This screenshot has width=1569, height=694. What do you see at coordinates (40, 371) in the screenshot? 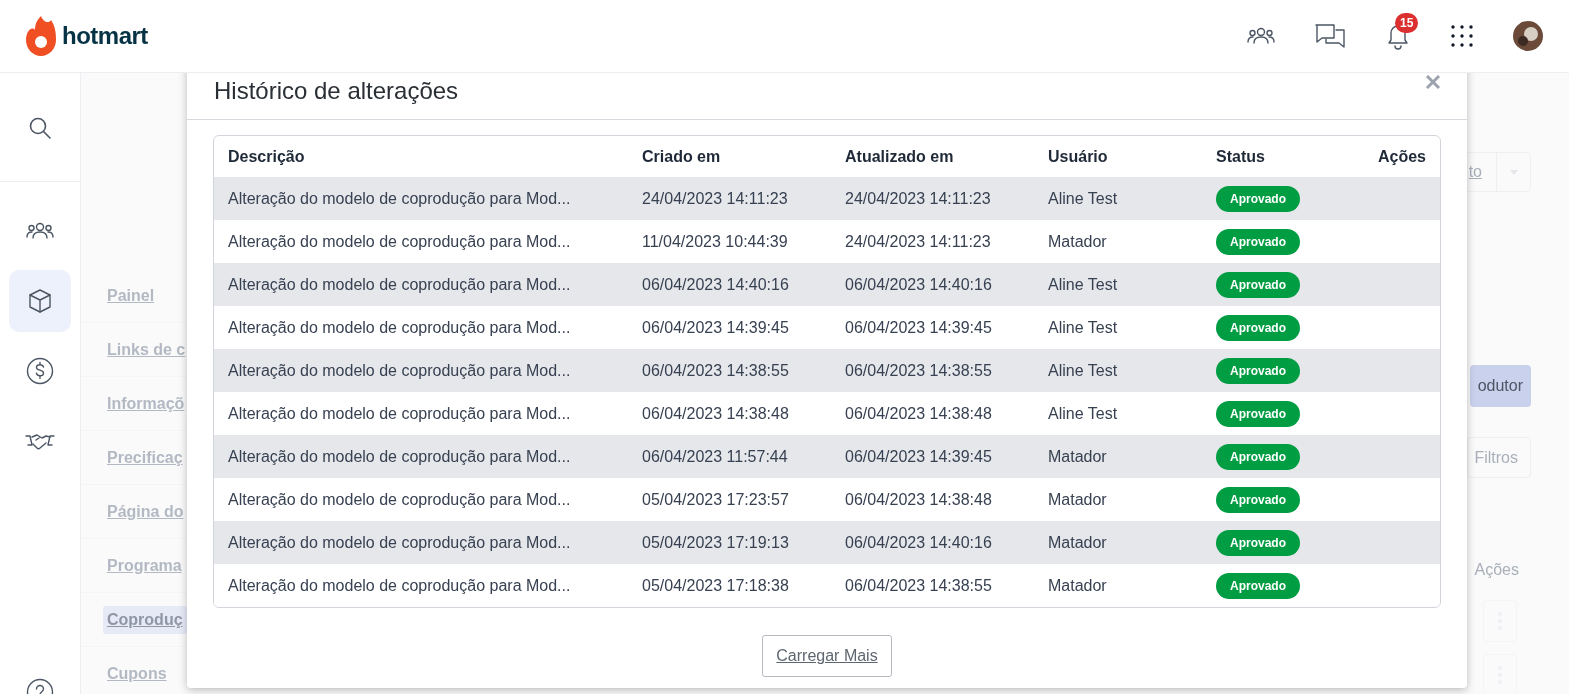
I see `dollar-icon` at bounding box center [40, 371].